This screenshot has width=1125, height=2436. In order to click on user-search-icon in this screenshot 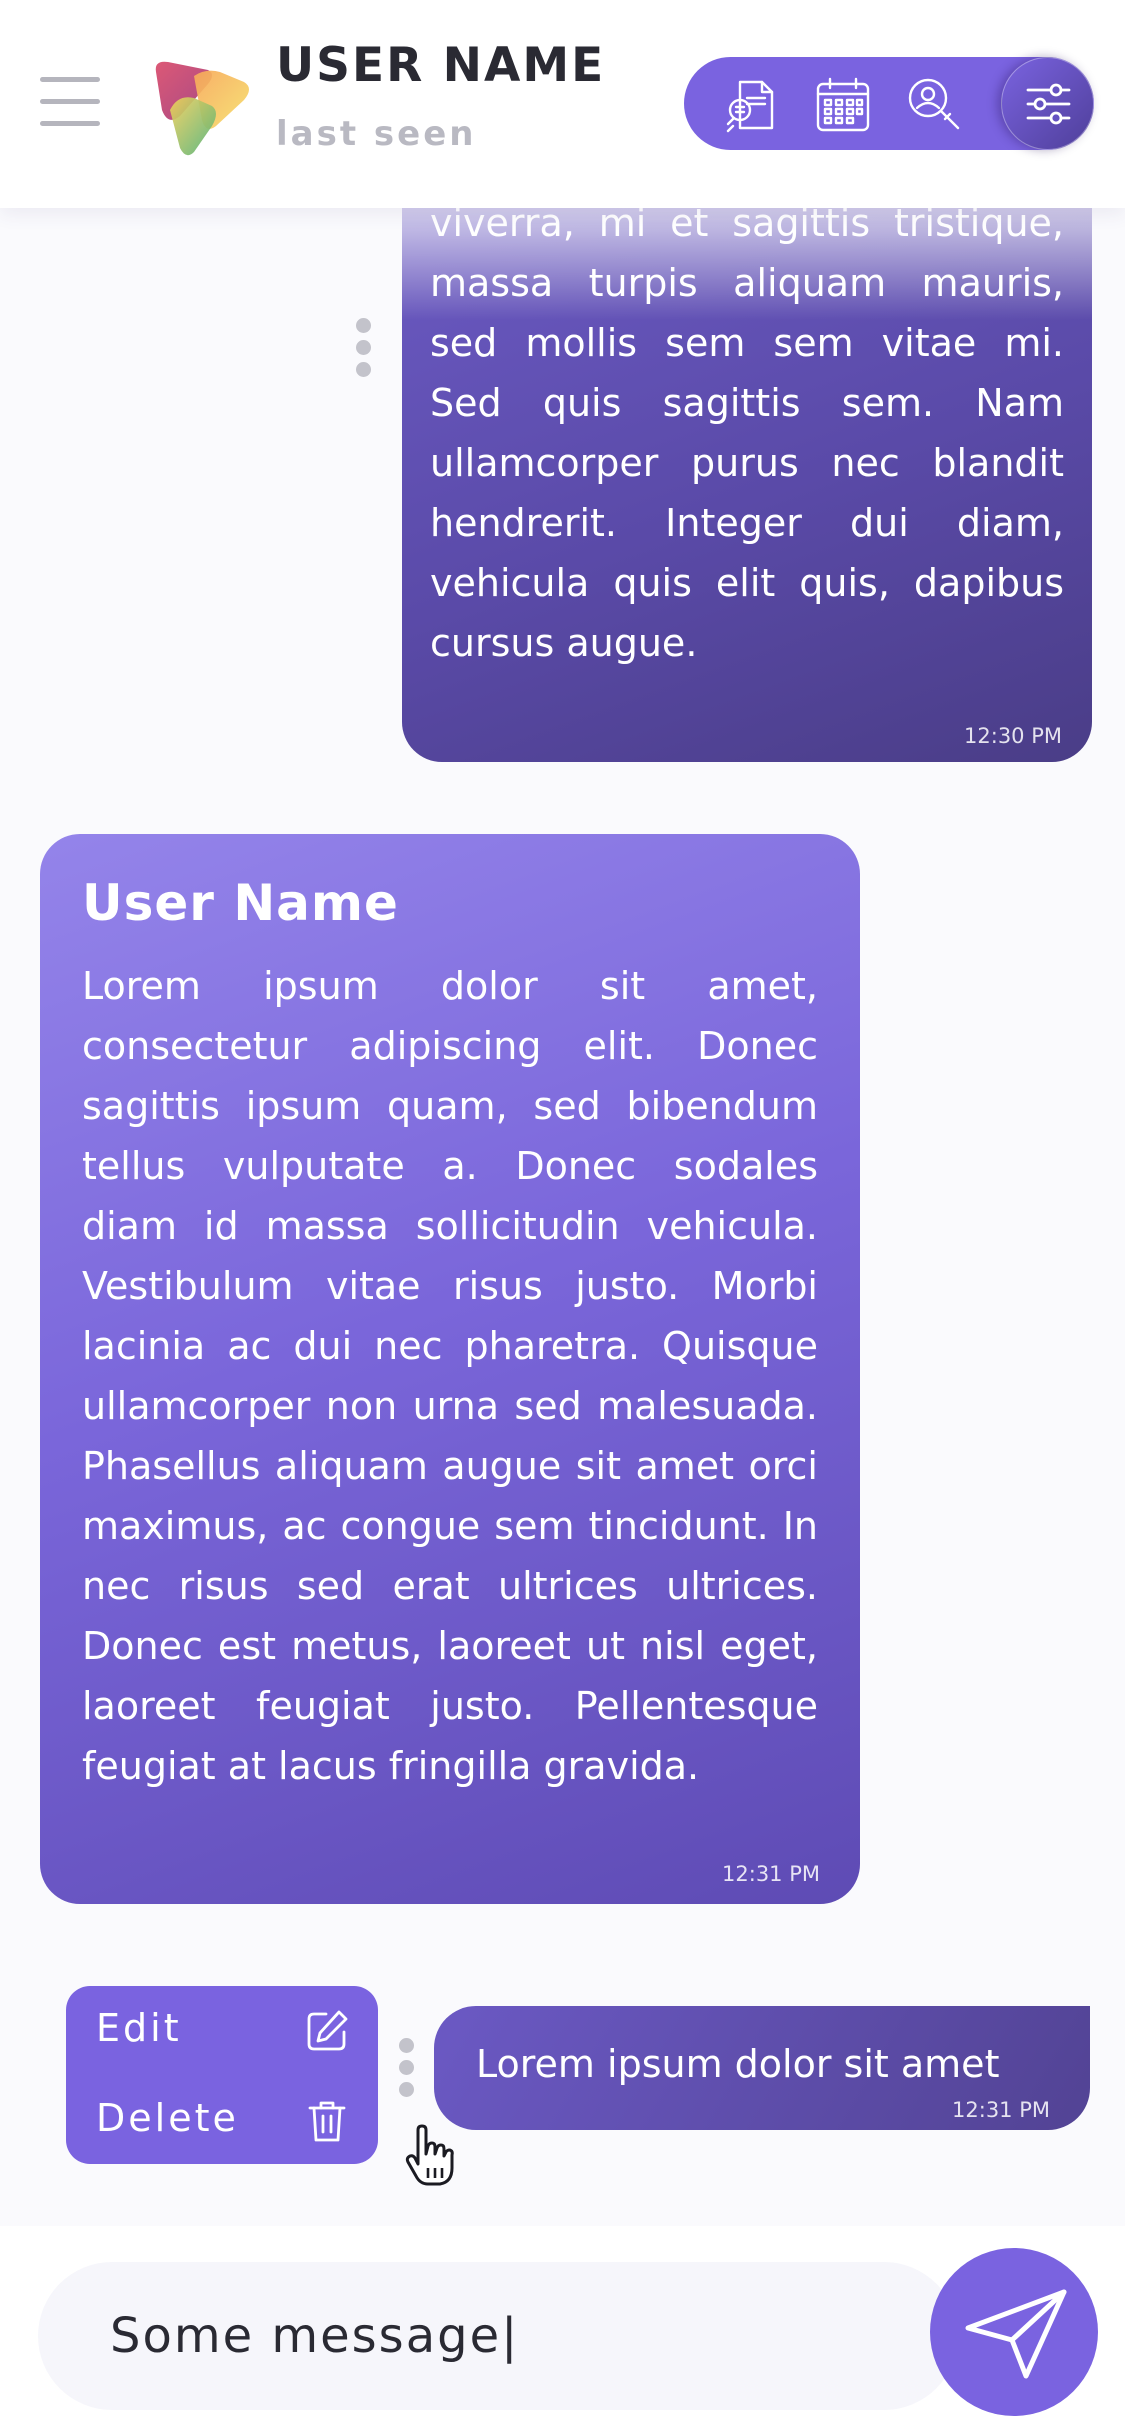, I will do `click(935, 105)`.